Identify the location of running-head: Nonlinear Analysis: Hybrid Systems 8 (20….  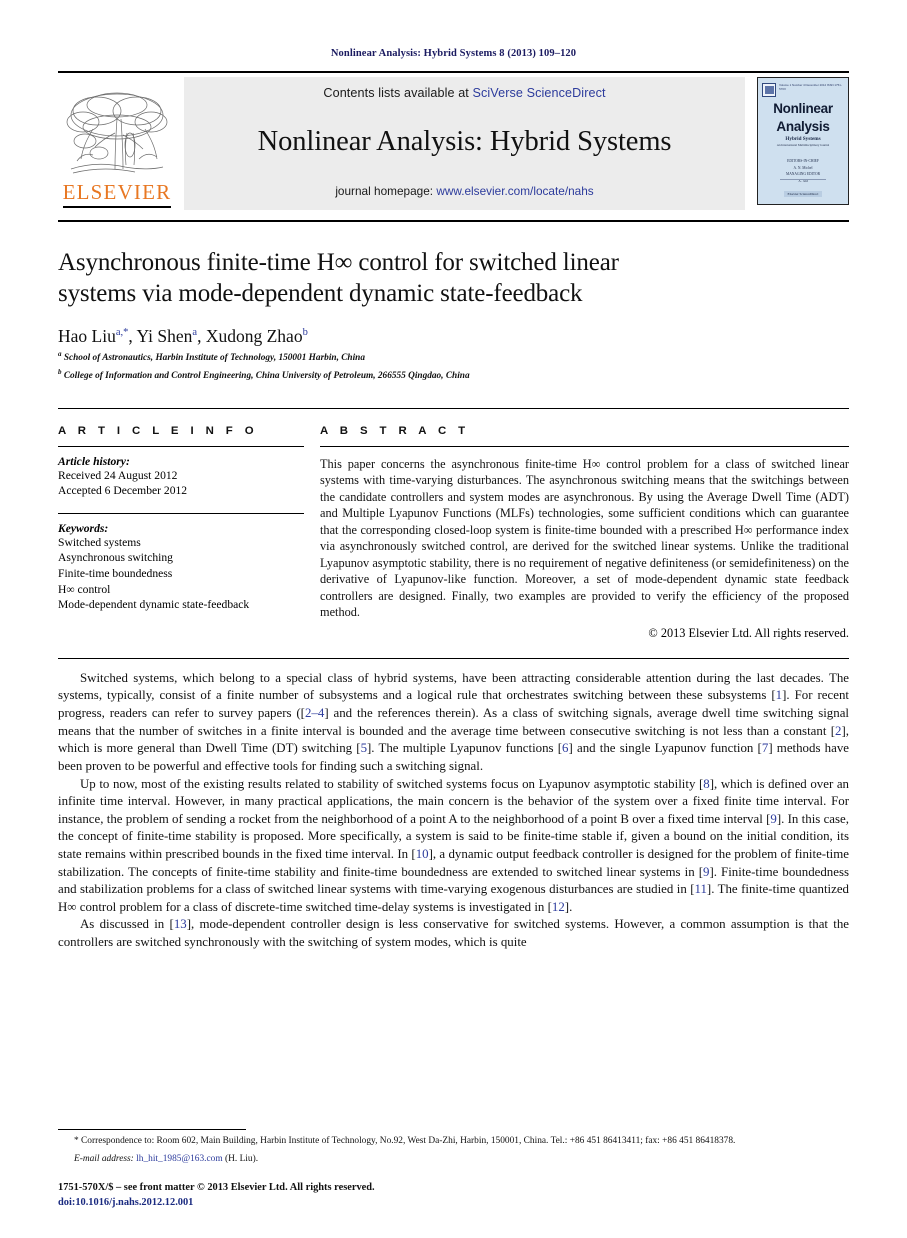
(453, 53).